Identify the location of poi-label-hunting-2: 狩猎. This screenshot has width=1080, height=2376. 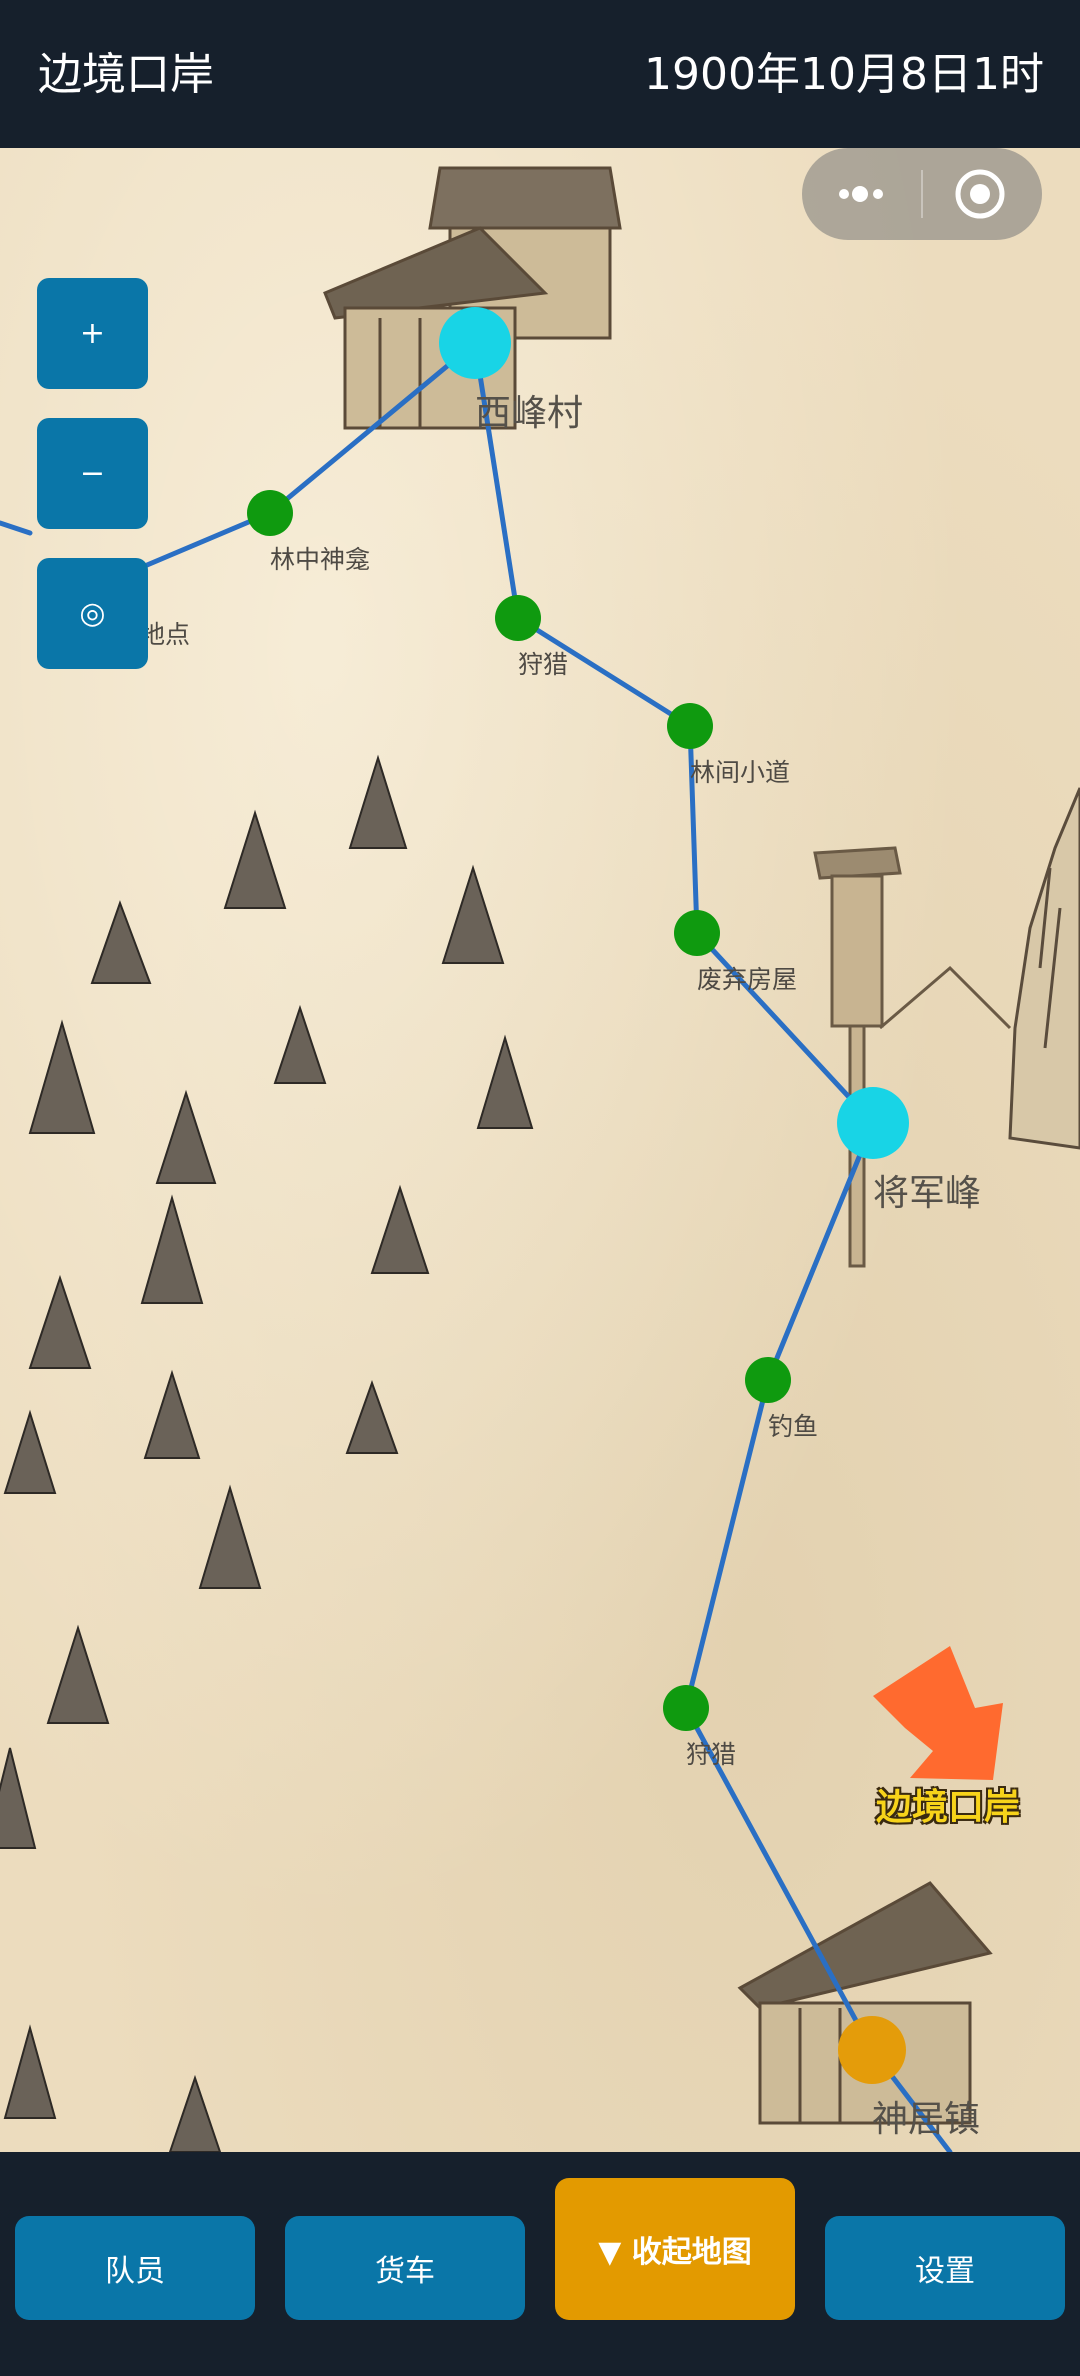
(711, 1753).